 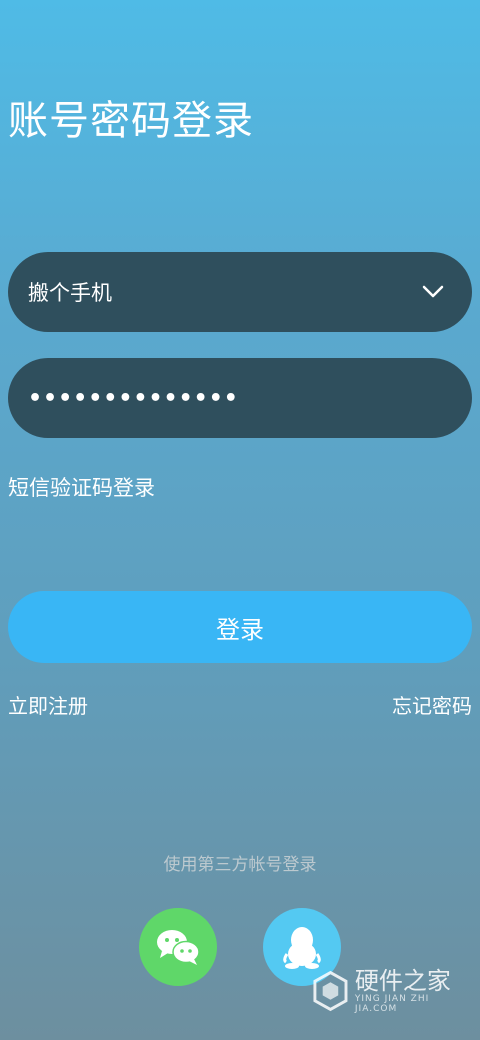 I want to click on sms-login-link: 短信验证码登录, so click(x=81, y=487).